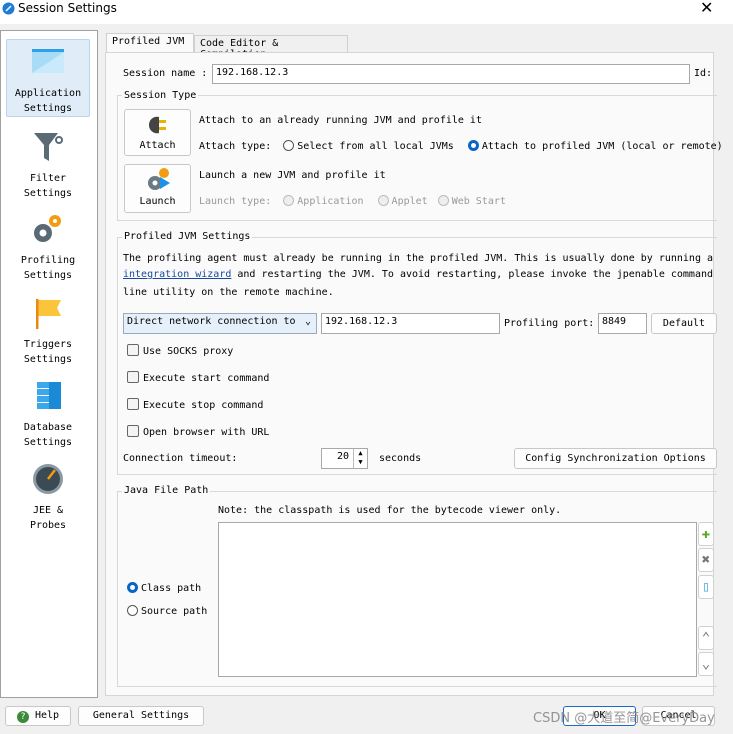  Describe the element at coordinates (706, 664) in the screenshot. I see `move-down-icon: ⌄` at that location.